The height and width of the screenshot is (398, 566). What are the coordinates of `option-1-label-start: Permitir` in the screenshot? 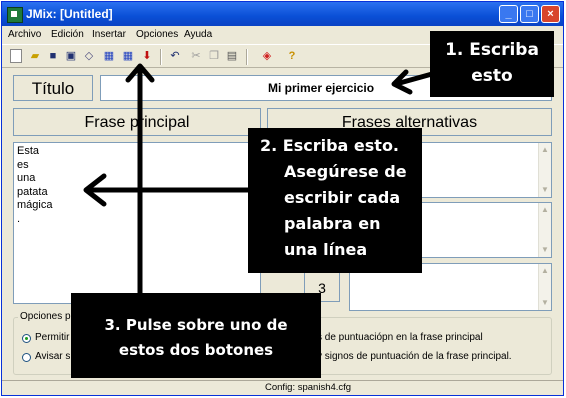 It's located at (52, 337).